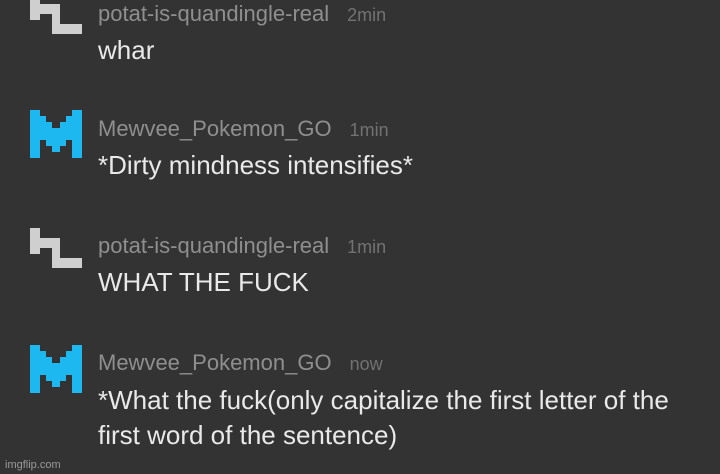 This screenshot has width=720, height=474. I want to click on timestamp: now, so click(366, 364).